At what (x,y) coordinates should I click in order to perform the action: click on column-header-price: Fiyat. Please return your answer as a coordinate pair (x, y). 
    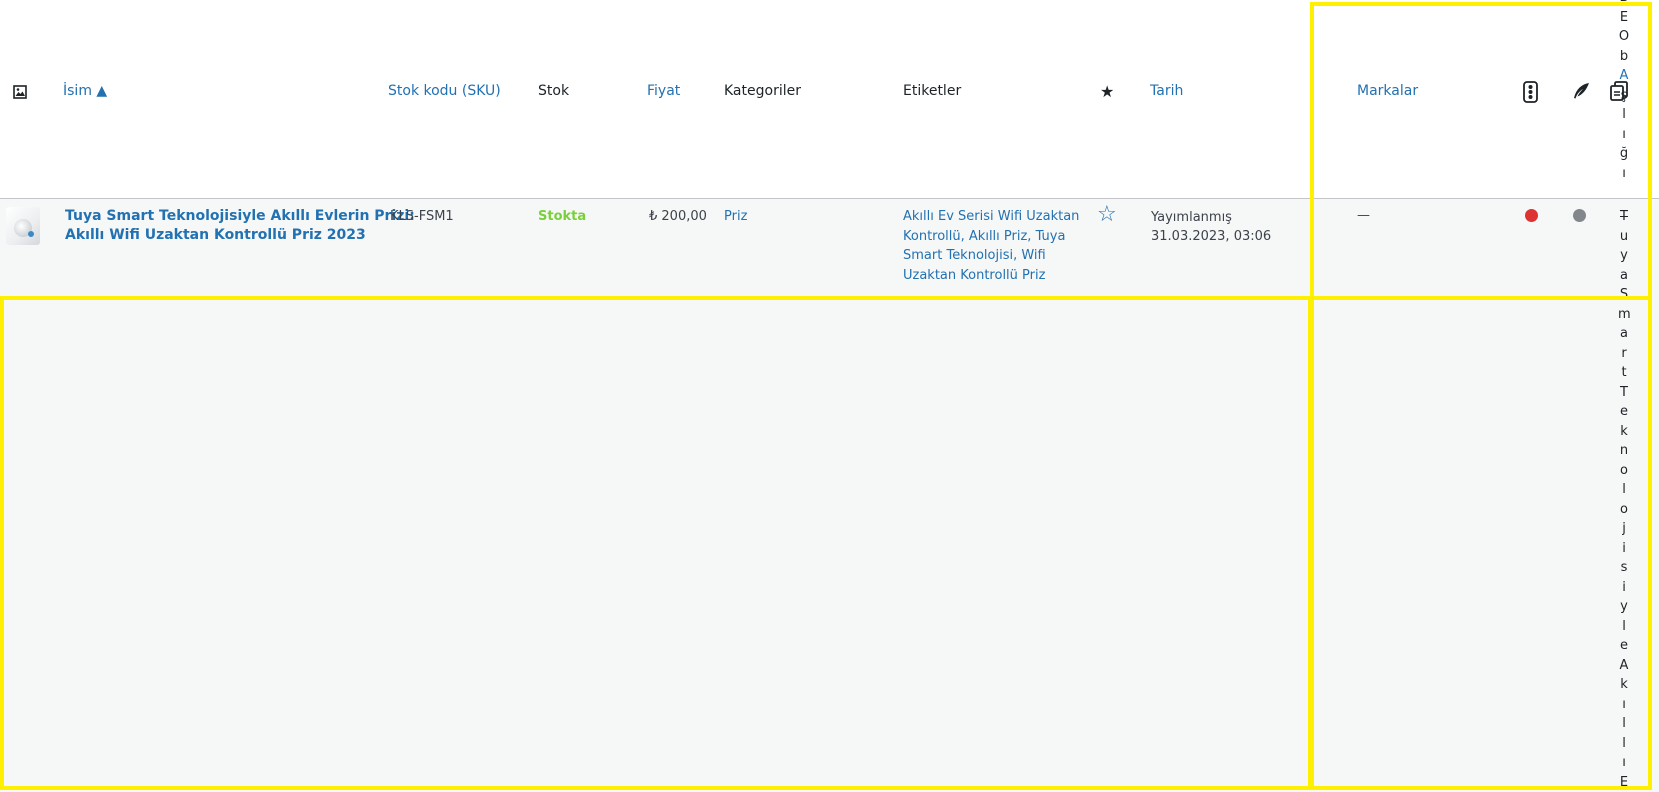
    Looking at the image, I should click on (663, 91).